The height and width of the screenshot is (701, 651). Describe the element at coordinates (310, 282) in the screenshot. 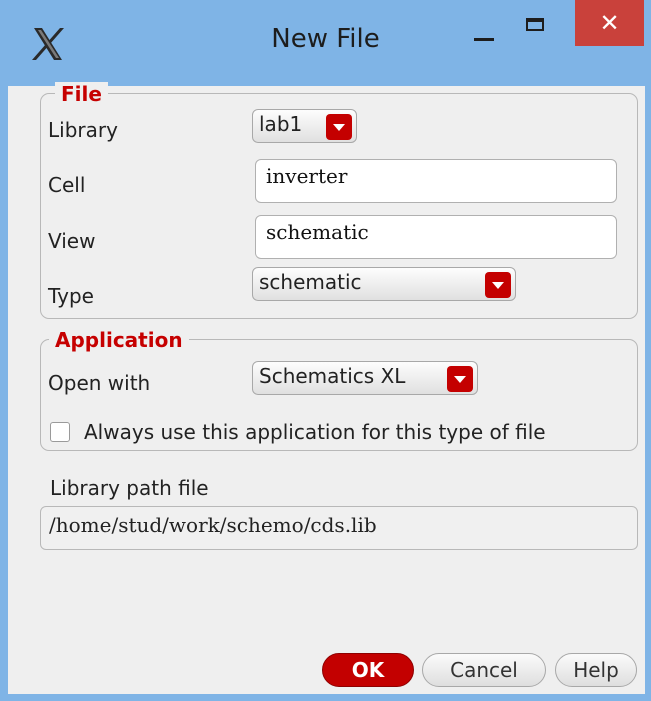

I see `type-select-value: schematic` at that location.